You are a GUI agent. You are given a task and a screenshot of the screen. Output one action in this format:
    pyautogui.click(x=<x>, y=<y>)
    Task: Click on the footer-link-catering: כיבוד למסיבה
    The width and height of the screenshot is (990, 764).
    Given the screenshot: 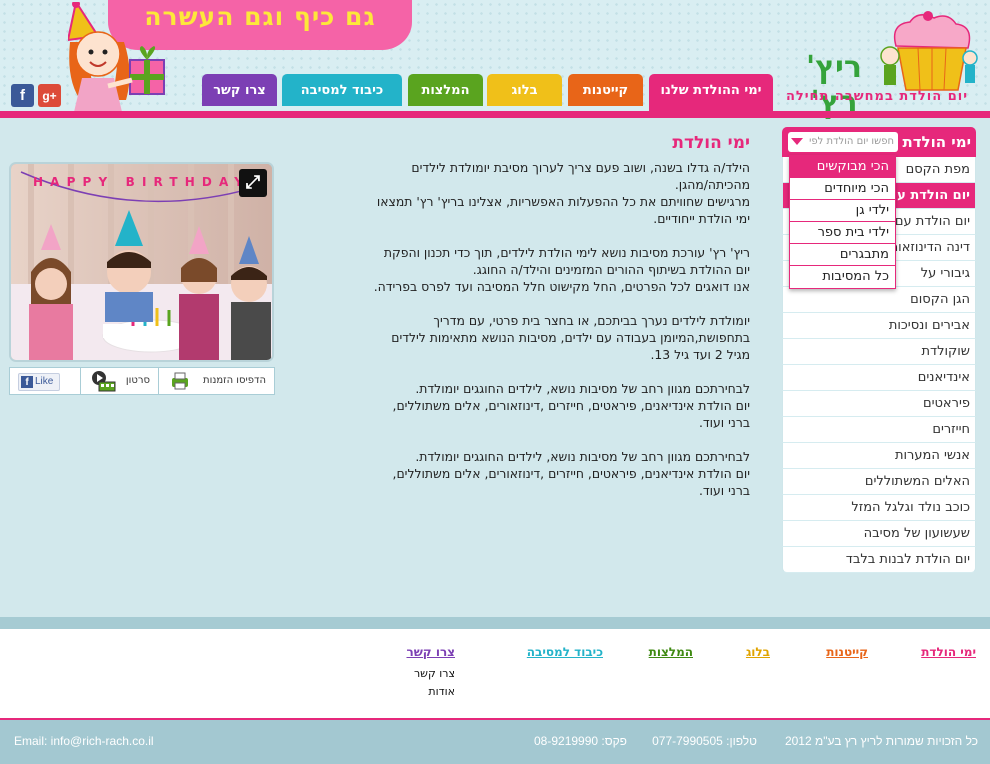 What is the action you would take?
    pyautogui.click(x=565, y=652)
    